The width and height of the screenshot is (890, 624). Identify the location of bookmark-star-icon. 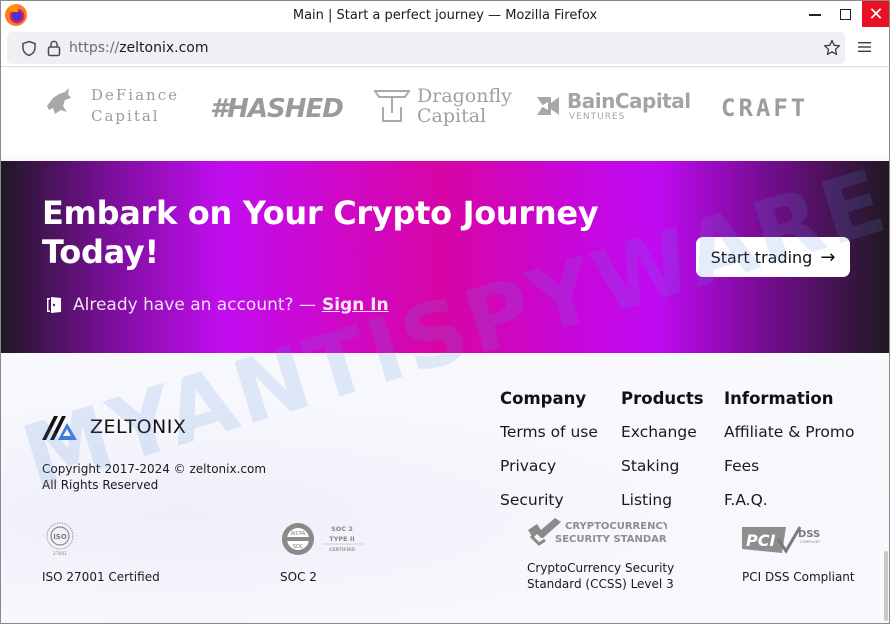
(832, 48).